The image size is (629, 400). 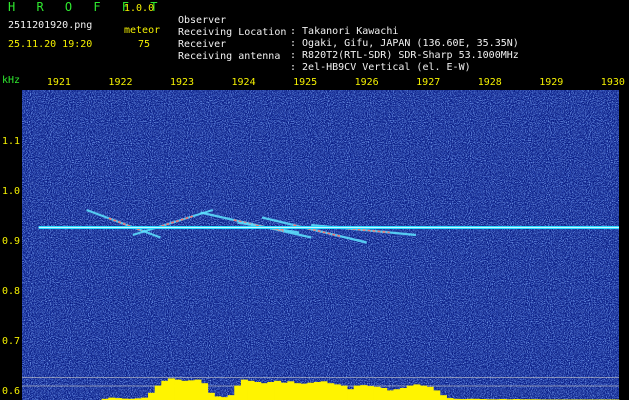 What do you see at coordinates (404, 55) in the screenshot?
I see `info-value: : R820T2(RTL-SDR) SDR-Sharp 53.1000MHz` at bounding box center [404, 55].